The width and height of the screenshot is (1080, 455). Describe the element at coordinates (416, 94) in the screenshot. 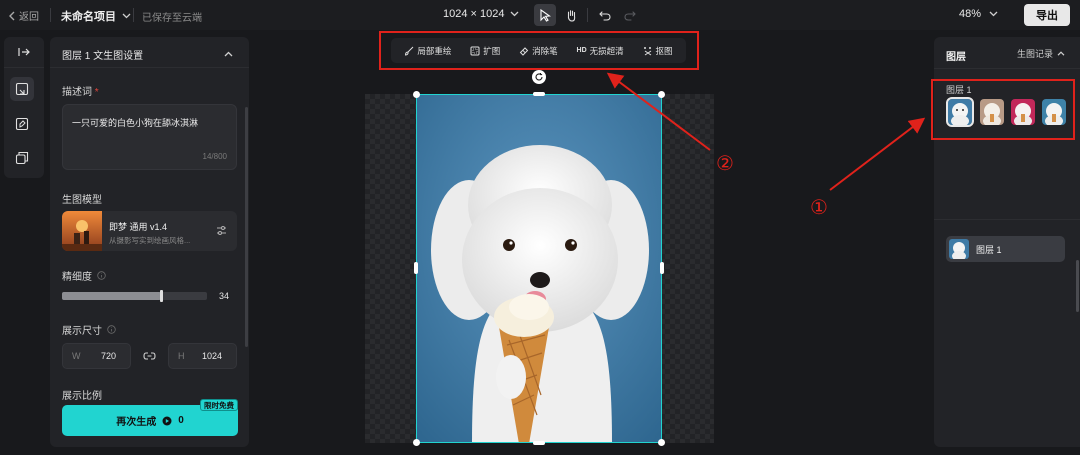

I see `resize-handle-tl` at that location.